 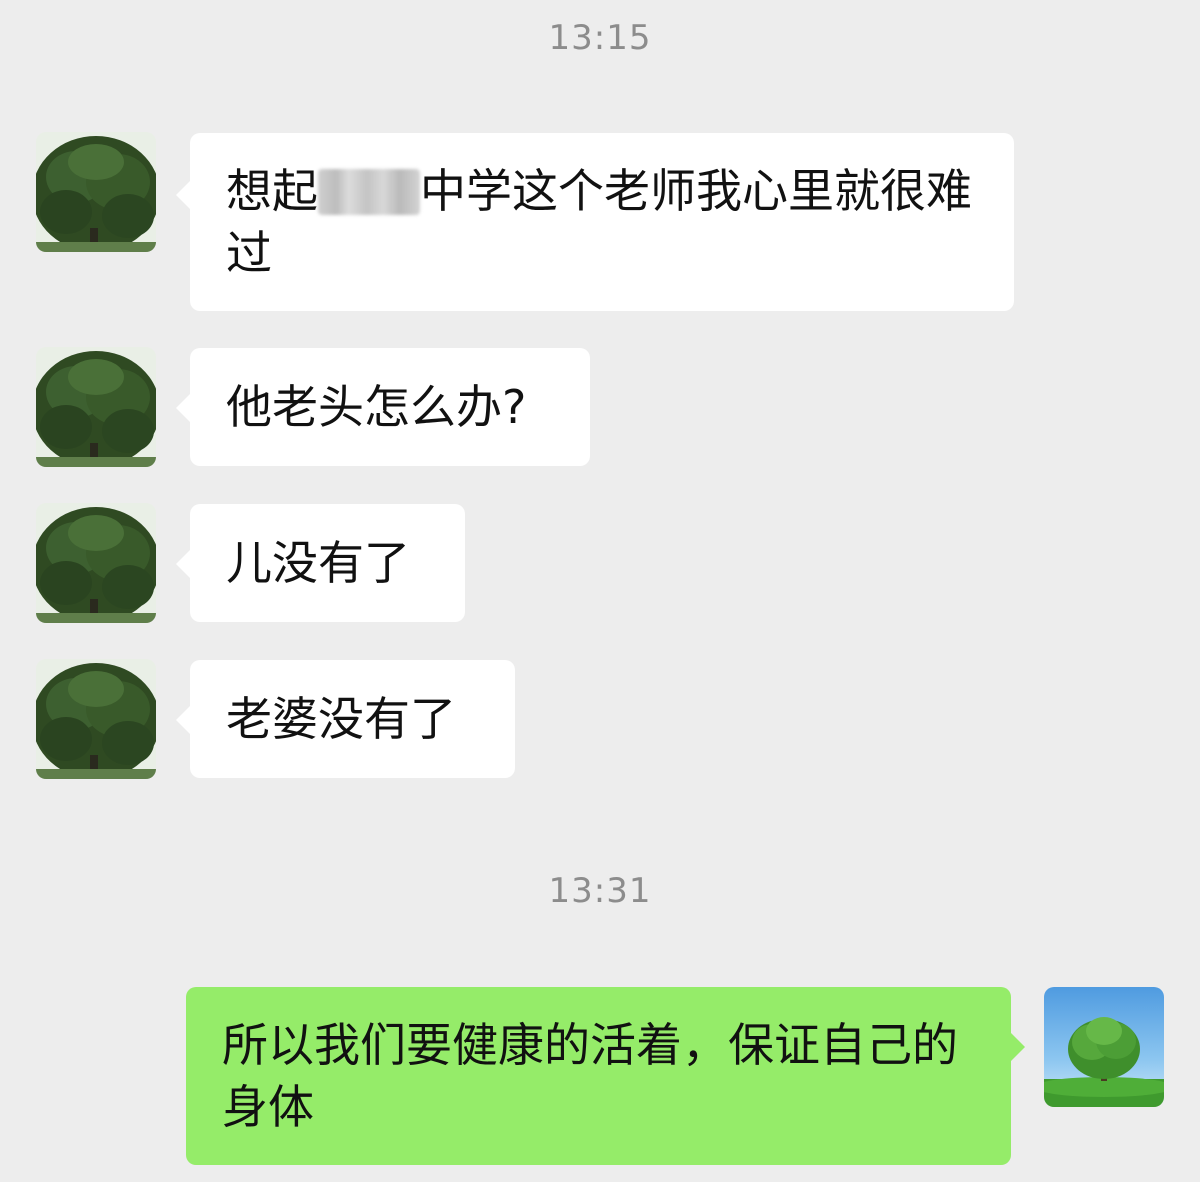 I want to click on my-avatar, so click(x=1104, y=1047).